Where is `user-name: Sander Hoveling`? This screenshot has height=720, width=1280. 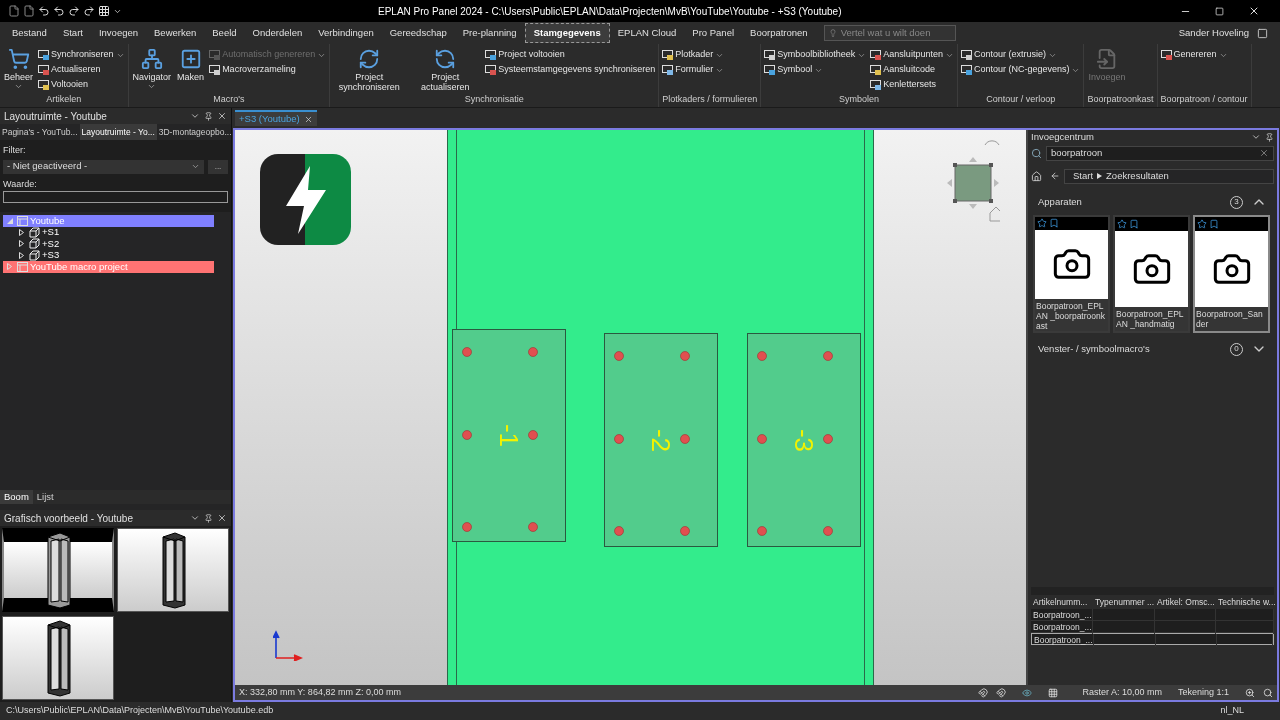 user-name: Sander Hoveling is located at coordinates (1213, 33).